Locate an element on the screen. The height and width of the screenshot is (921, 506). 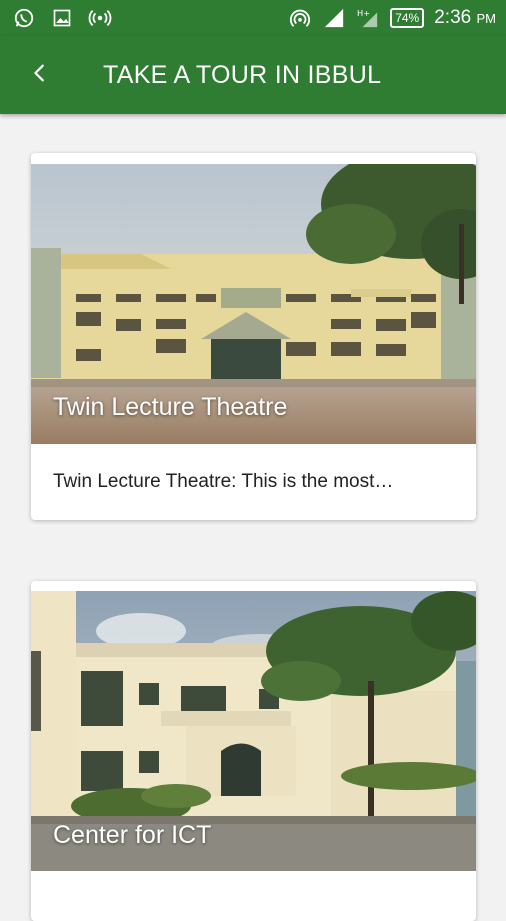
page-title: TAKE A TOUR IN IBBUL is located at coordinates (242, 75).